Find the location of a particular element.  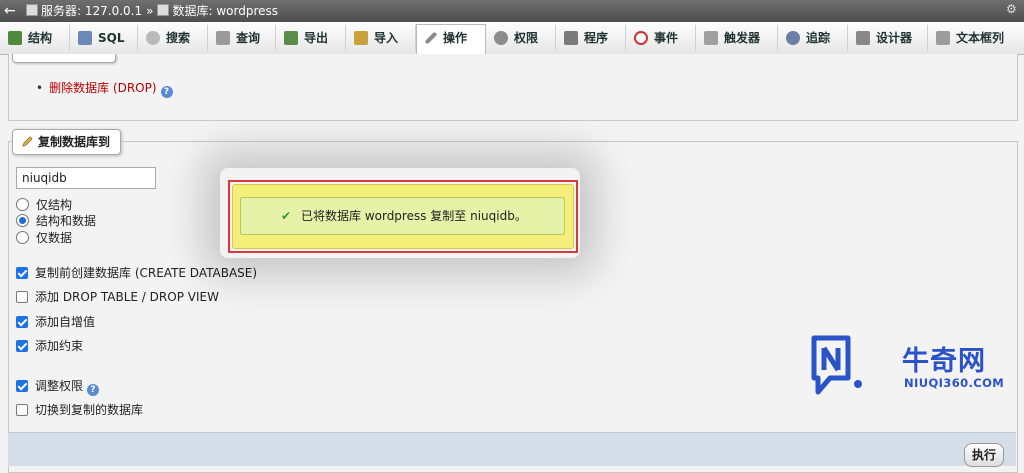

tab-export: 导出 is located at coordinates (311, 38).